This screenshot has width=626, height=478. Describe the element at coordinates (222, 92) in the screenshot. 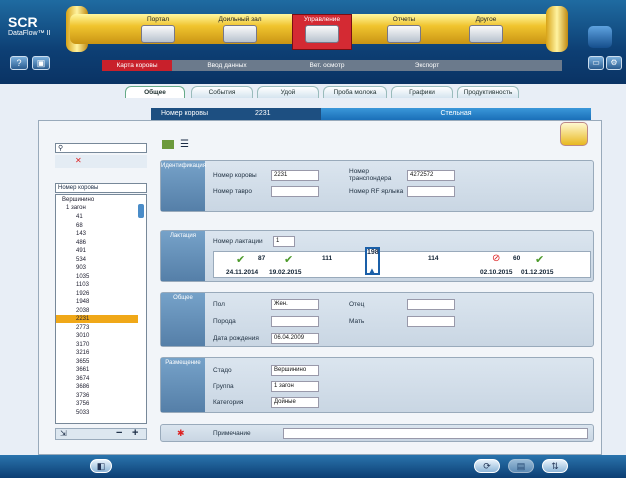

I see `tab-events: События` at that location.